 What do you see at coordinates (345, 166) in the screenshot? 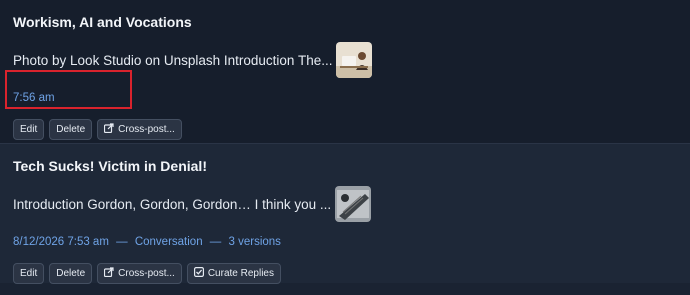
I see `post-title: Tech Sucks! Victim in Denial!` at bounding box center [345, 166].